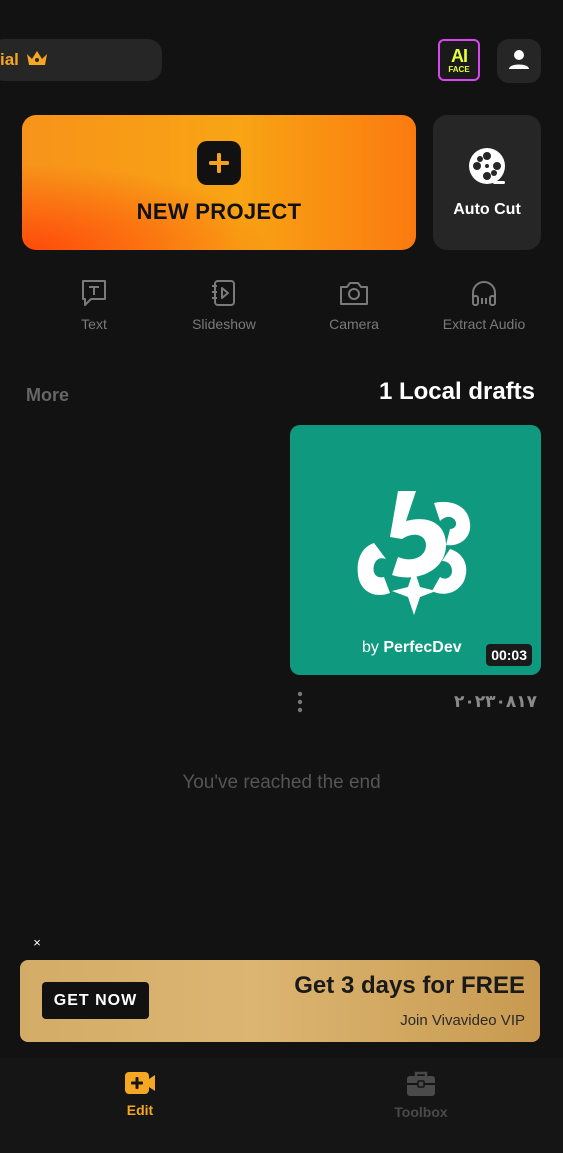 The image size is (563, 1153). What do you see at coordinates (484, 297) in the screenshot?
I see `headphones-icon` at bounding box center [484, 297].